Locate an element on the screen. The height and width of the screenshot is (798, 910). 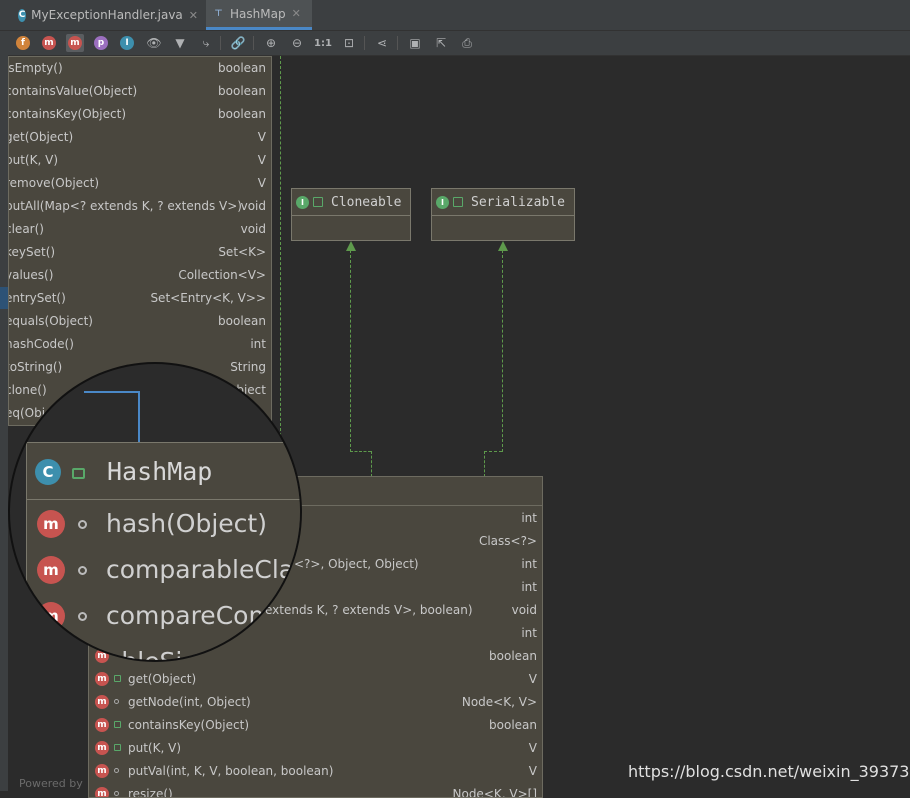
filter-icon: ▼ is located at coordinates (180, 43).